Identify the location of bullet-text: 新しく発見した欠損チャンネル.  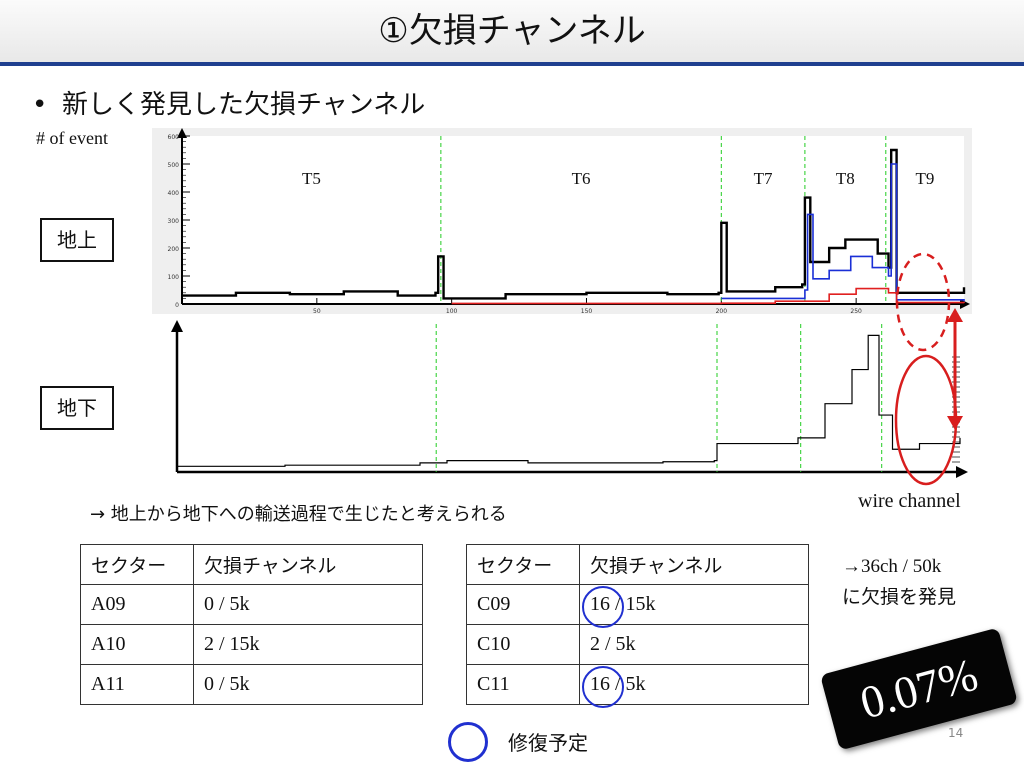
(244, 105).